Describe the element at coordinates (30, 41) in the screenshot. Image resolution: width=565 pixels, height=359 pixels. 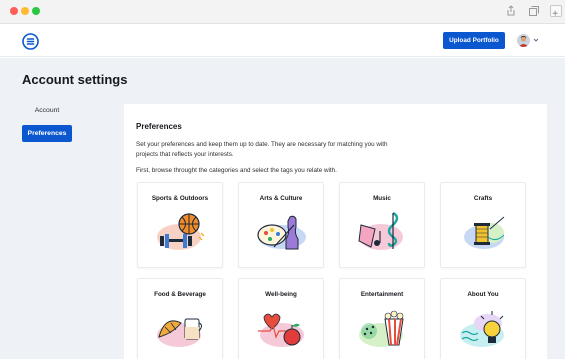
I see `menu-logo-icon` at that location.